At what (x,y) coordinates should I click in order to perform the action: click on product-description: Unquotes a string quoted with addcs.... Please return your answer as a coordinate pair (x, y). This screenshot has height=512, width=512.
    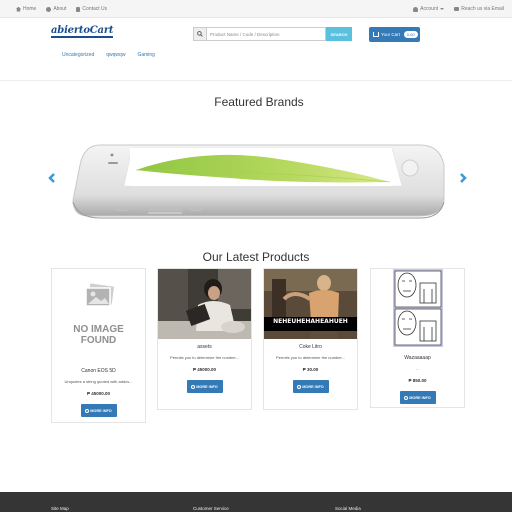
    Looking at the image, I should click on (98, 381).